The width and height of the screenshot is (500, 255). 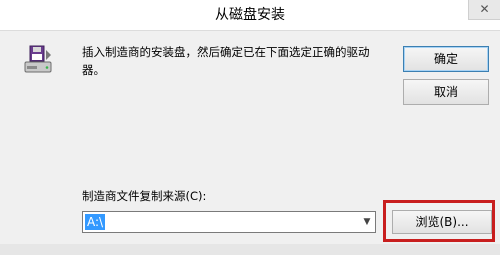 I want to click on close-button: ✕, so click(x=484, y=10).